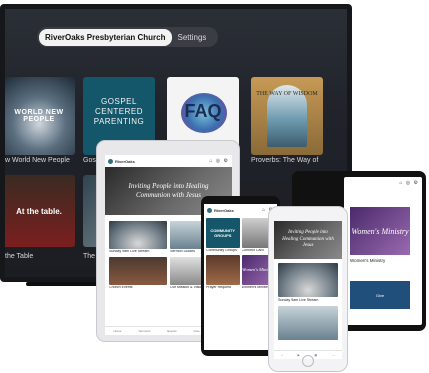  Describe the element at coordinates (315, 355) in the screenshot. I see `nav-calendar-icon: ▦` at that location.